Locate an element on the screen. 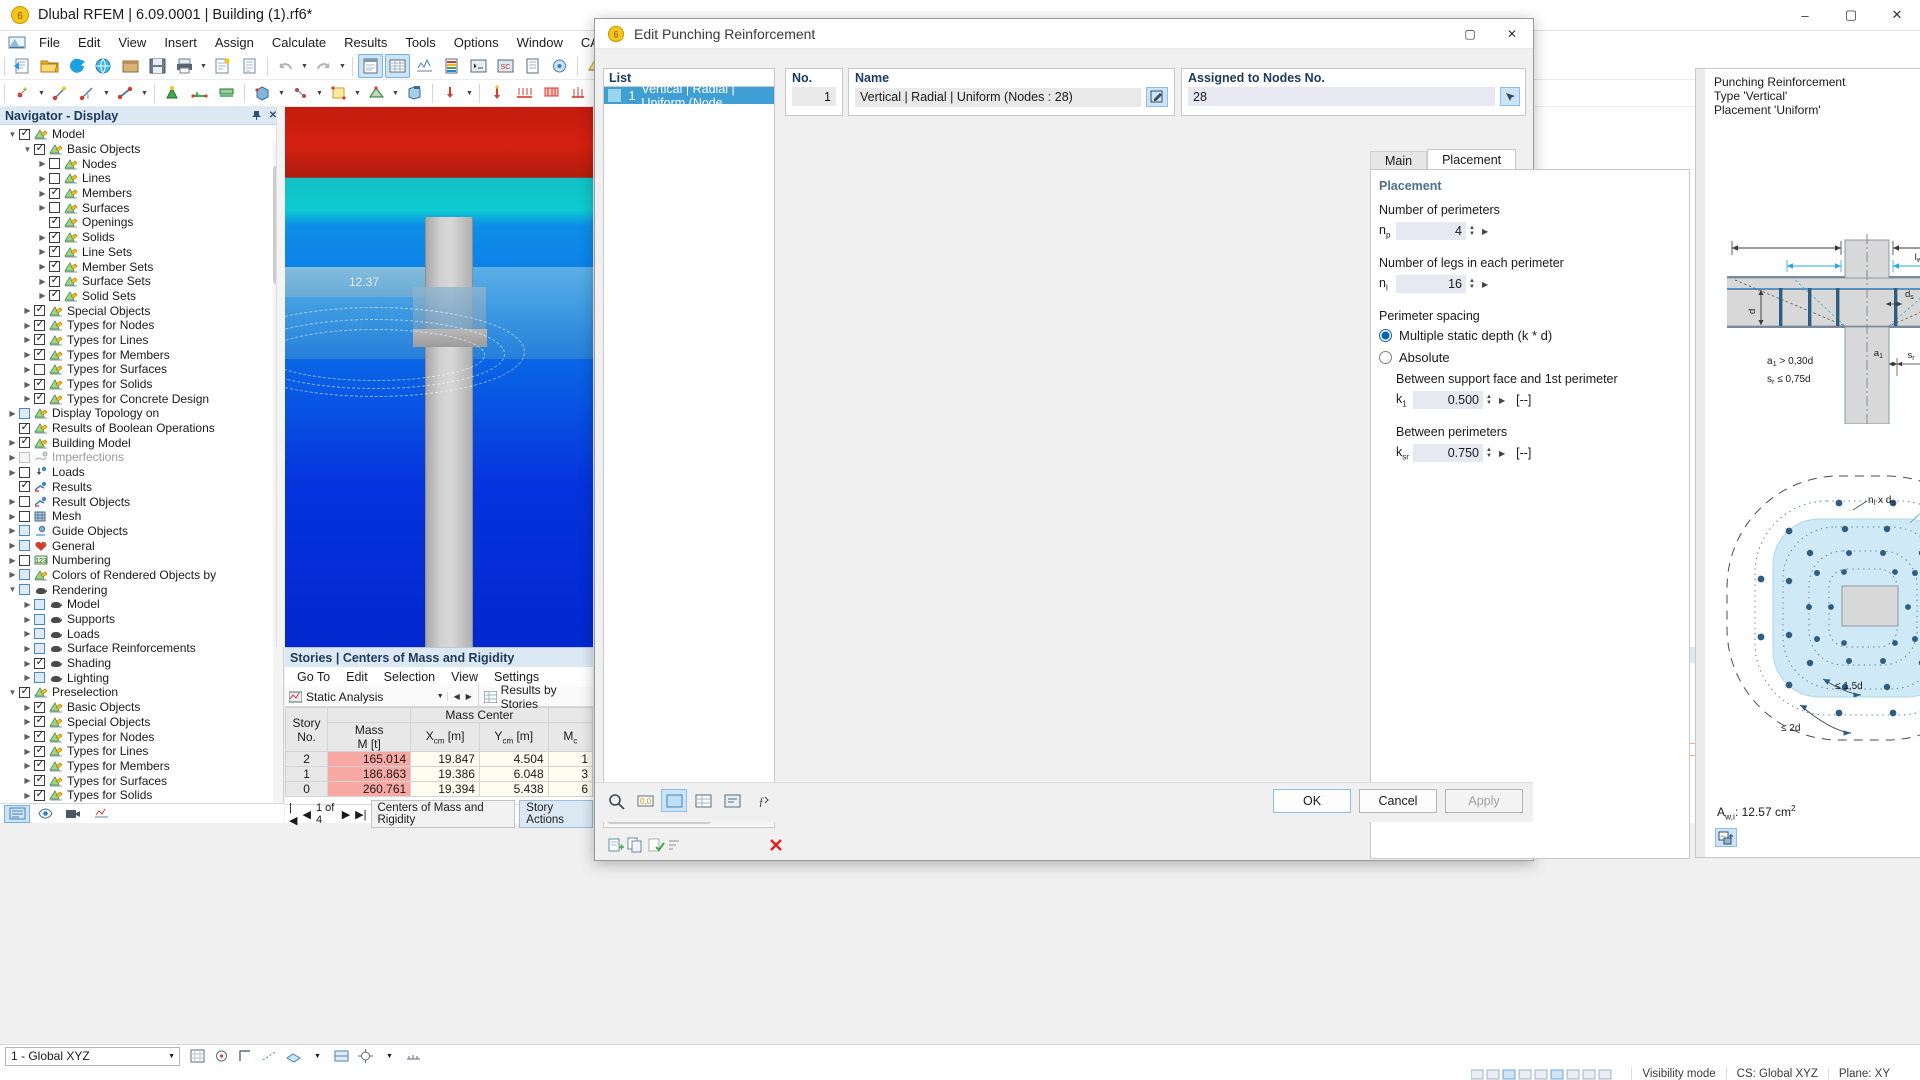 The image size is (1920, 1080). menu-view: View is located at coordinates (132, 42).